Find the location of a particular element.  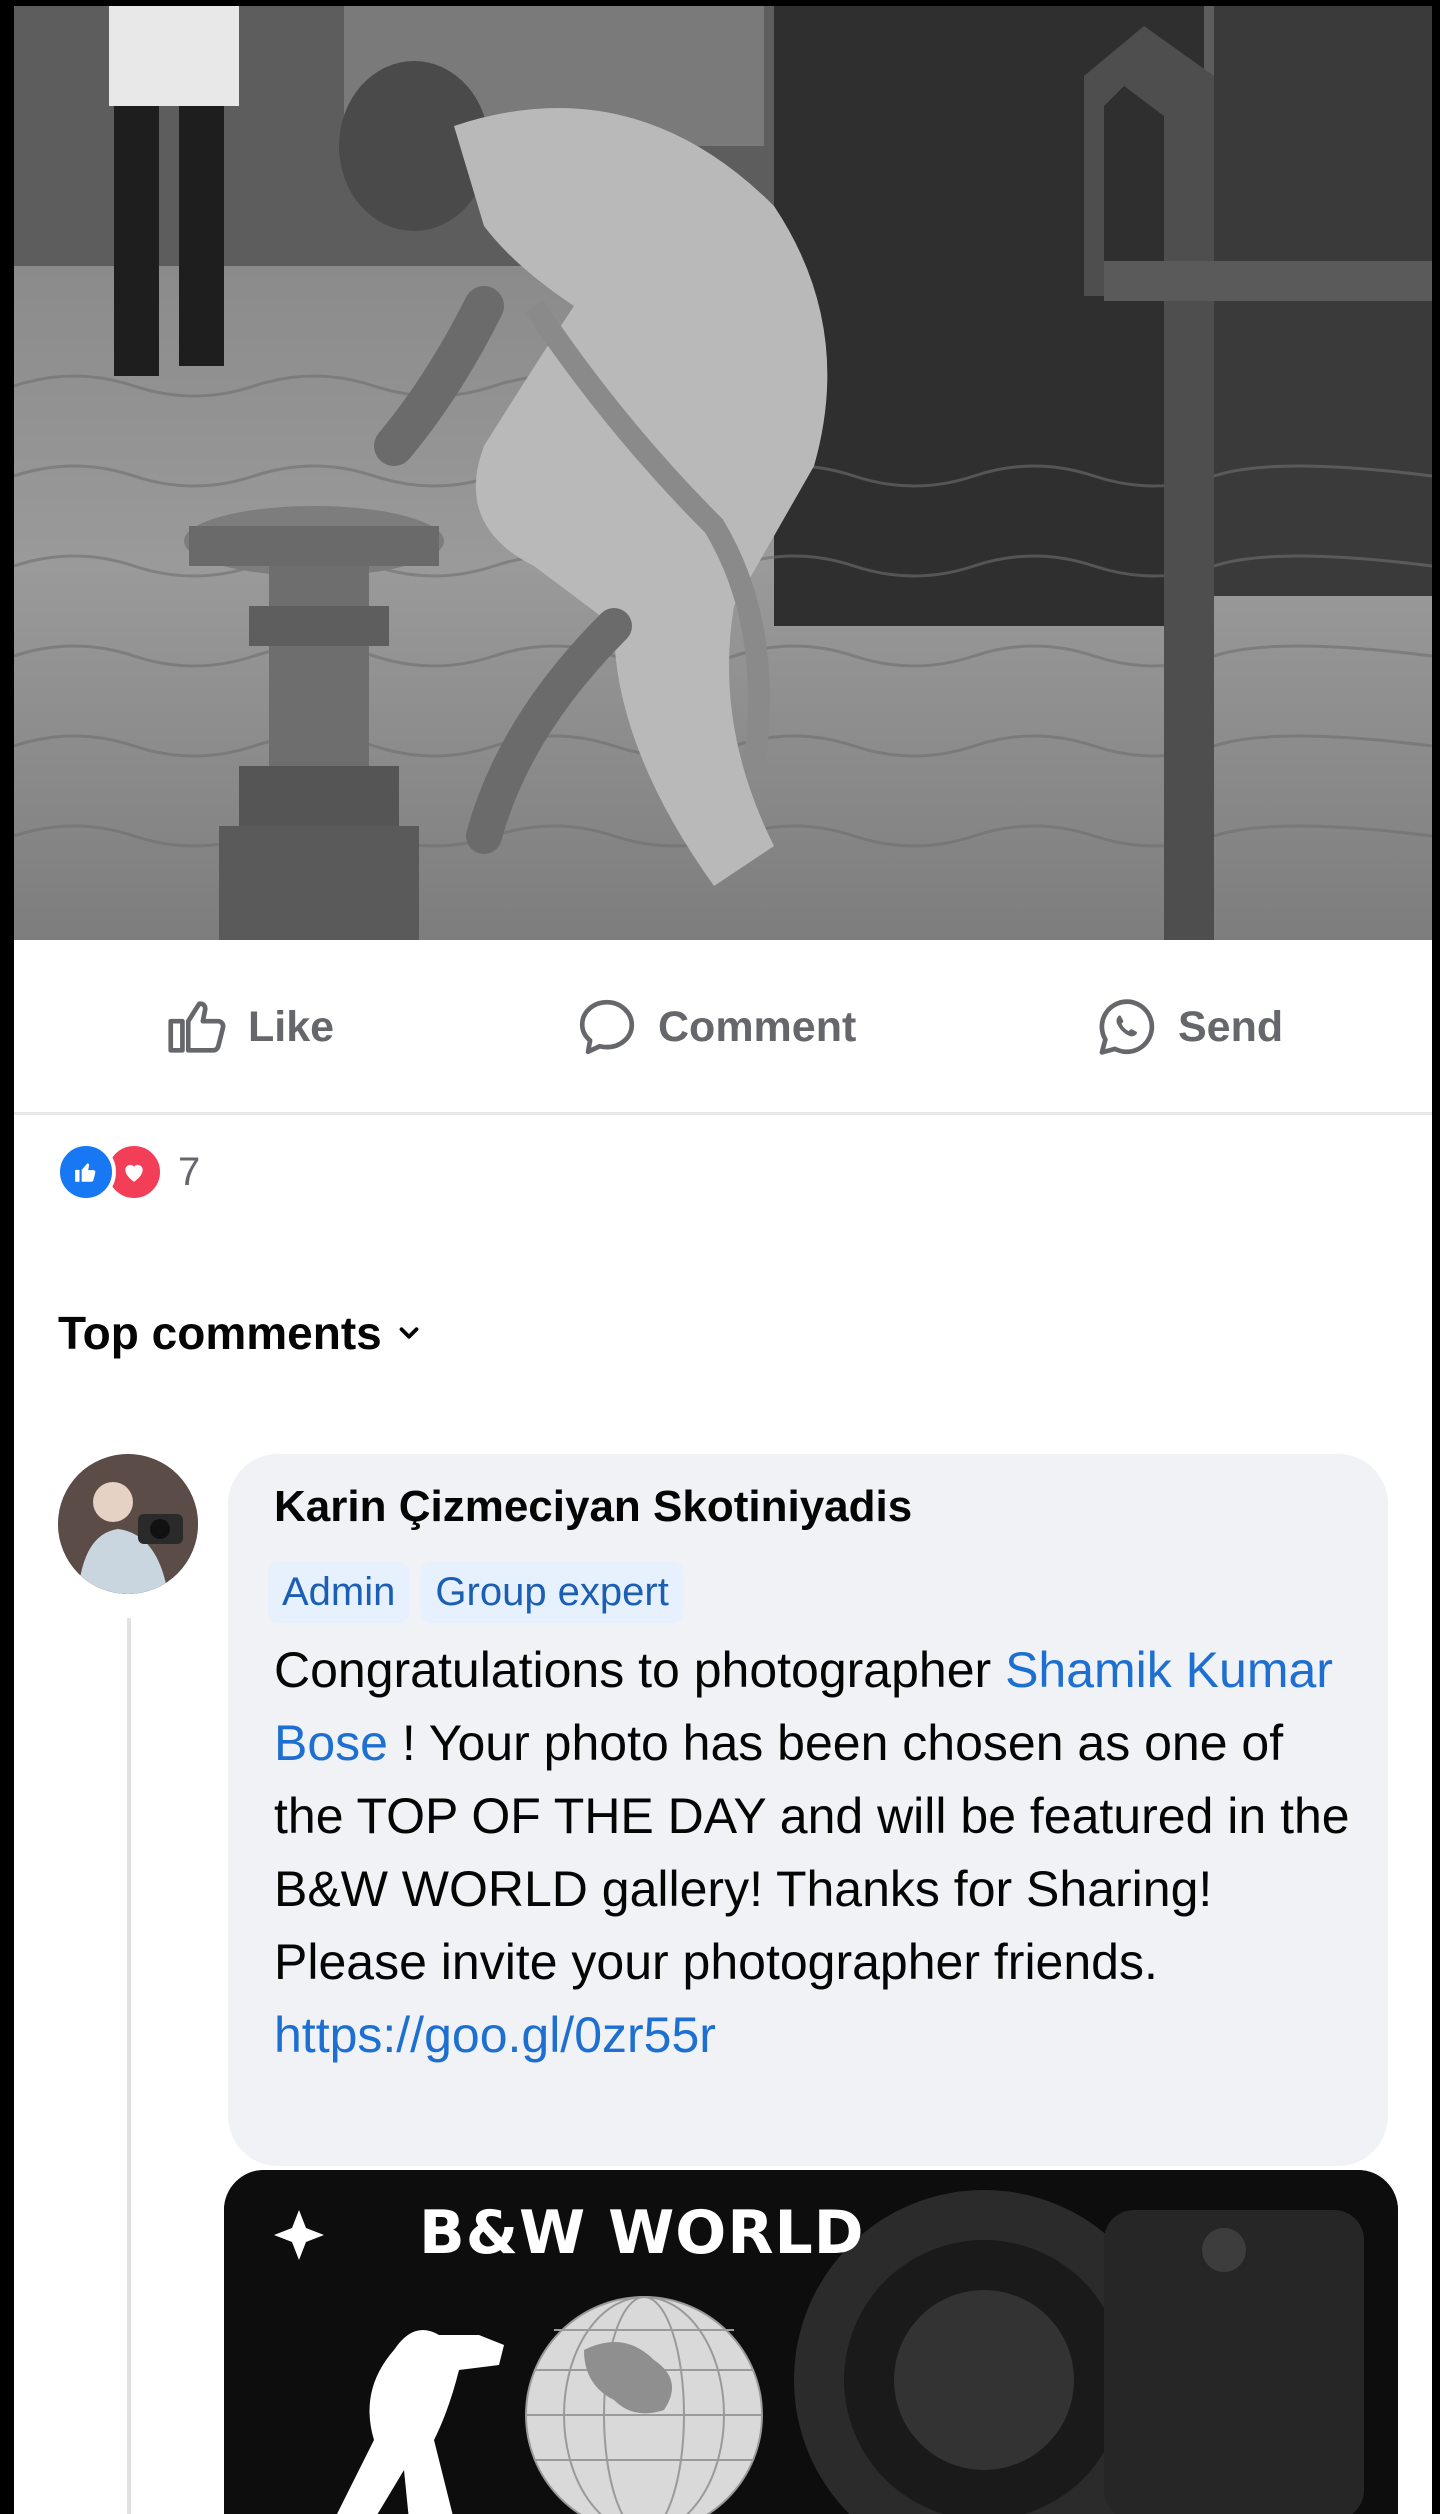

like-label: Like is located at coordinates (291, 1026).